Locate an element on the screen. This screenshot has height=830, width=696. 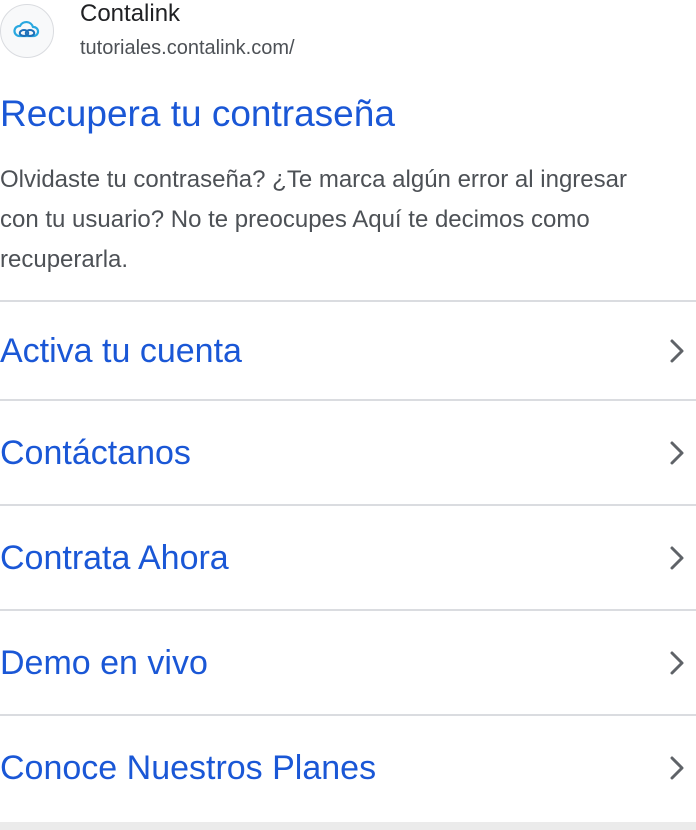
sitelink-label: Contrata Ahora is located at coordinates (114, 558).